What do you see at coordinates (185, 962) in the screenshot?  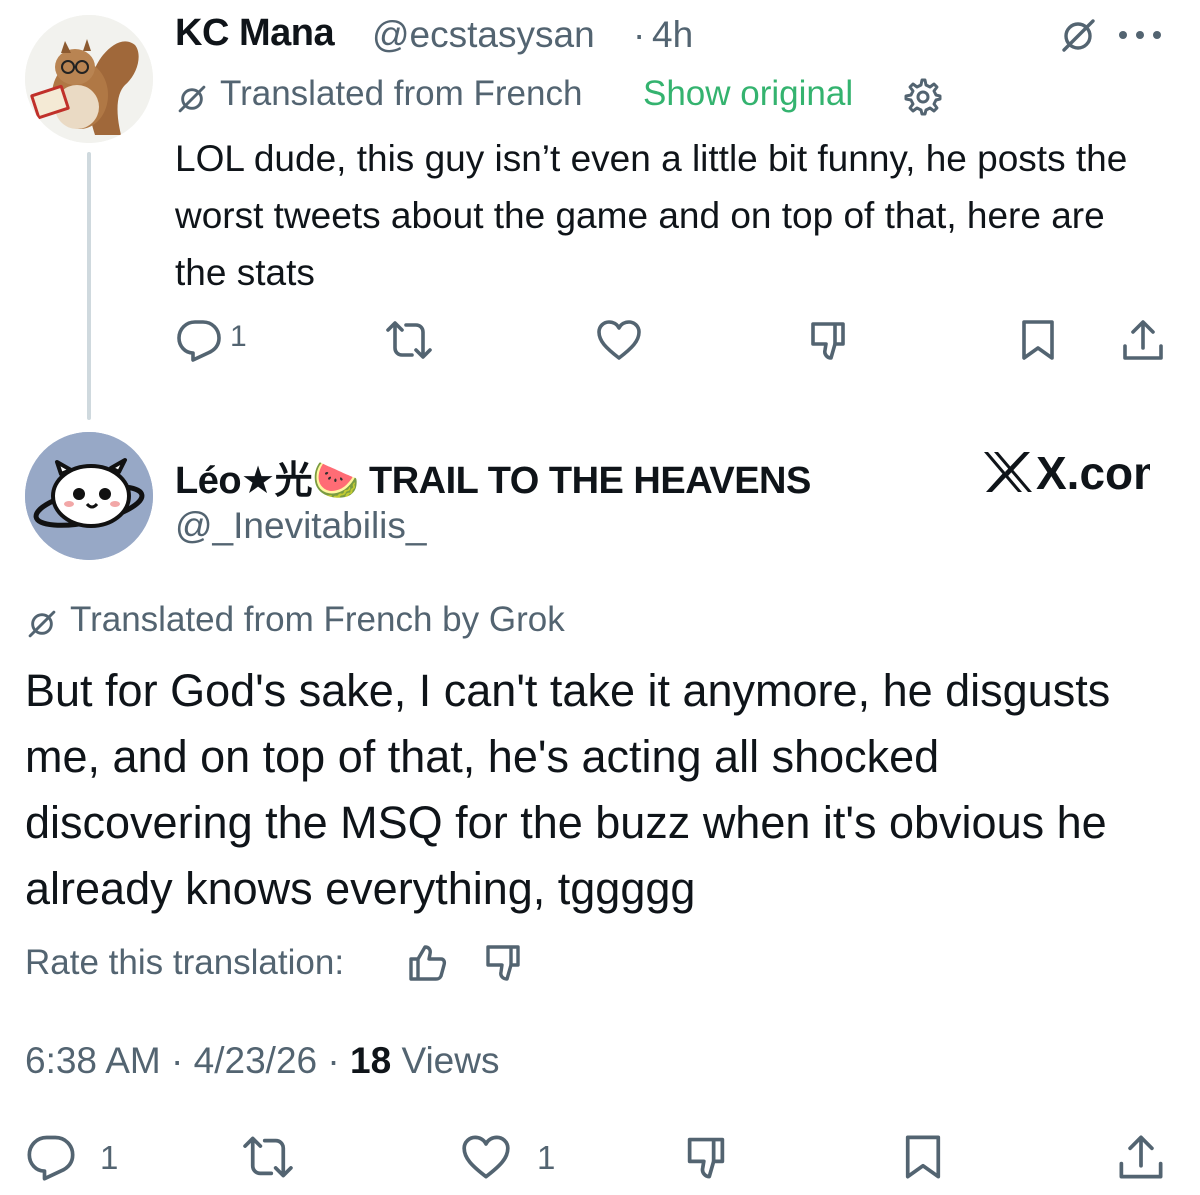 I see `rate-translation-label: Rate this translation:` at bounding box center [185, 962].